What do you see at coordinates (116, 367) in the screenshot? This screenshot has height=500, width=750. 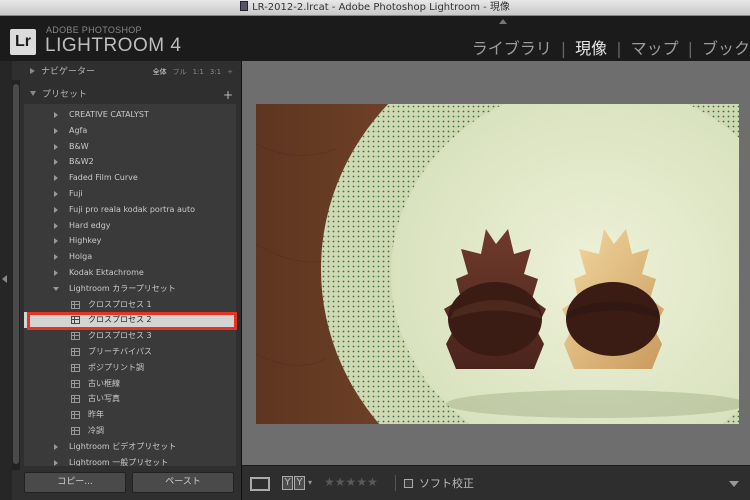 I see `preset-item-label: ポジプリント調` at bounding box center [116, 367].